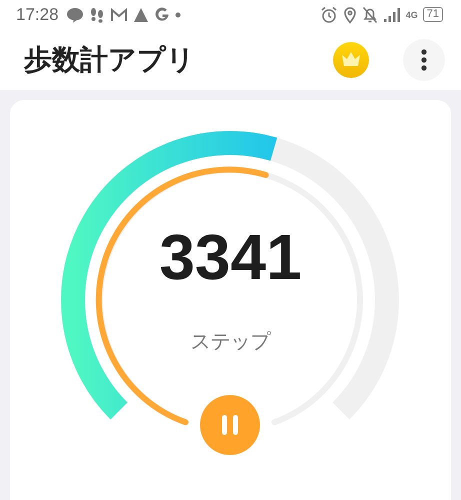  What do you see at coordinates (119, 14) in the screenshot?
I see `mail-icon` at bounding box center [119, 14].